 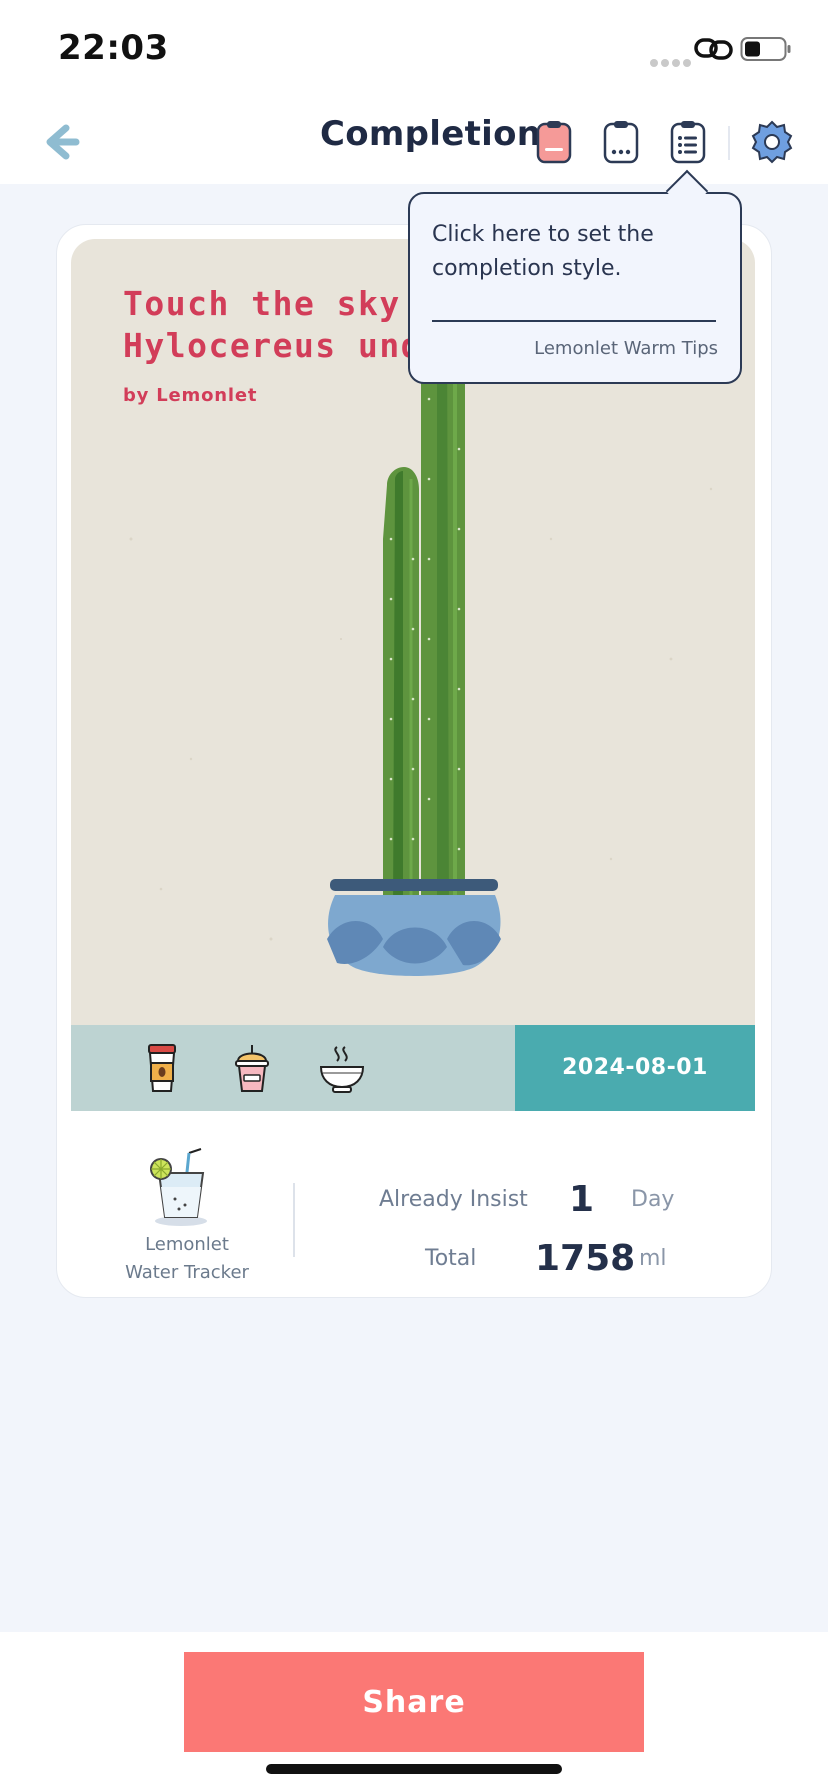 I want to click on insist-unit: Day, so click(x=653, y=1199).